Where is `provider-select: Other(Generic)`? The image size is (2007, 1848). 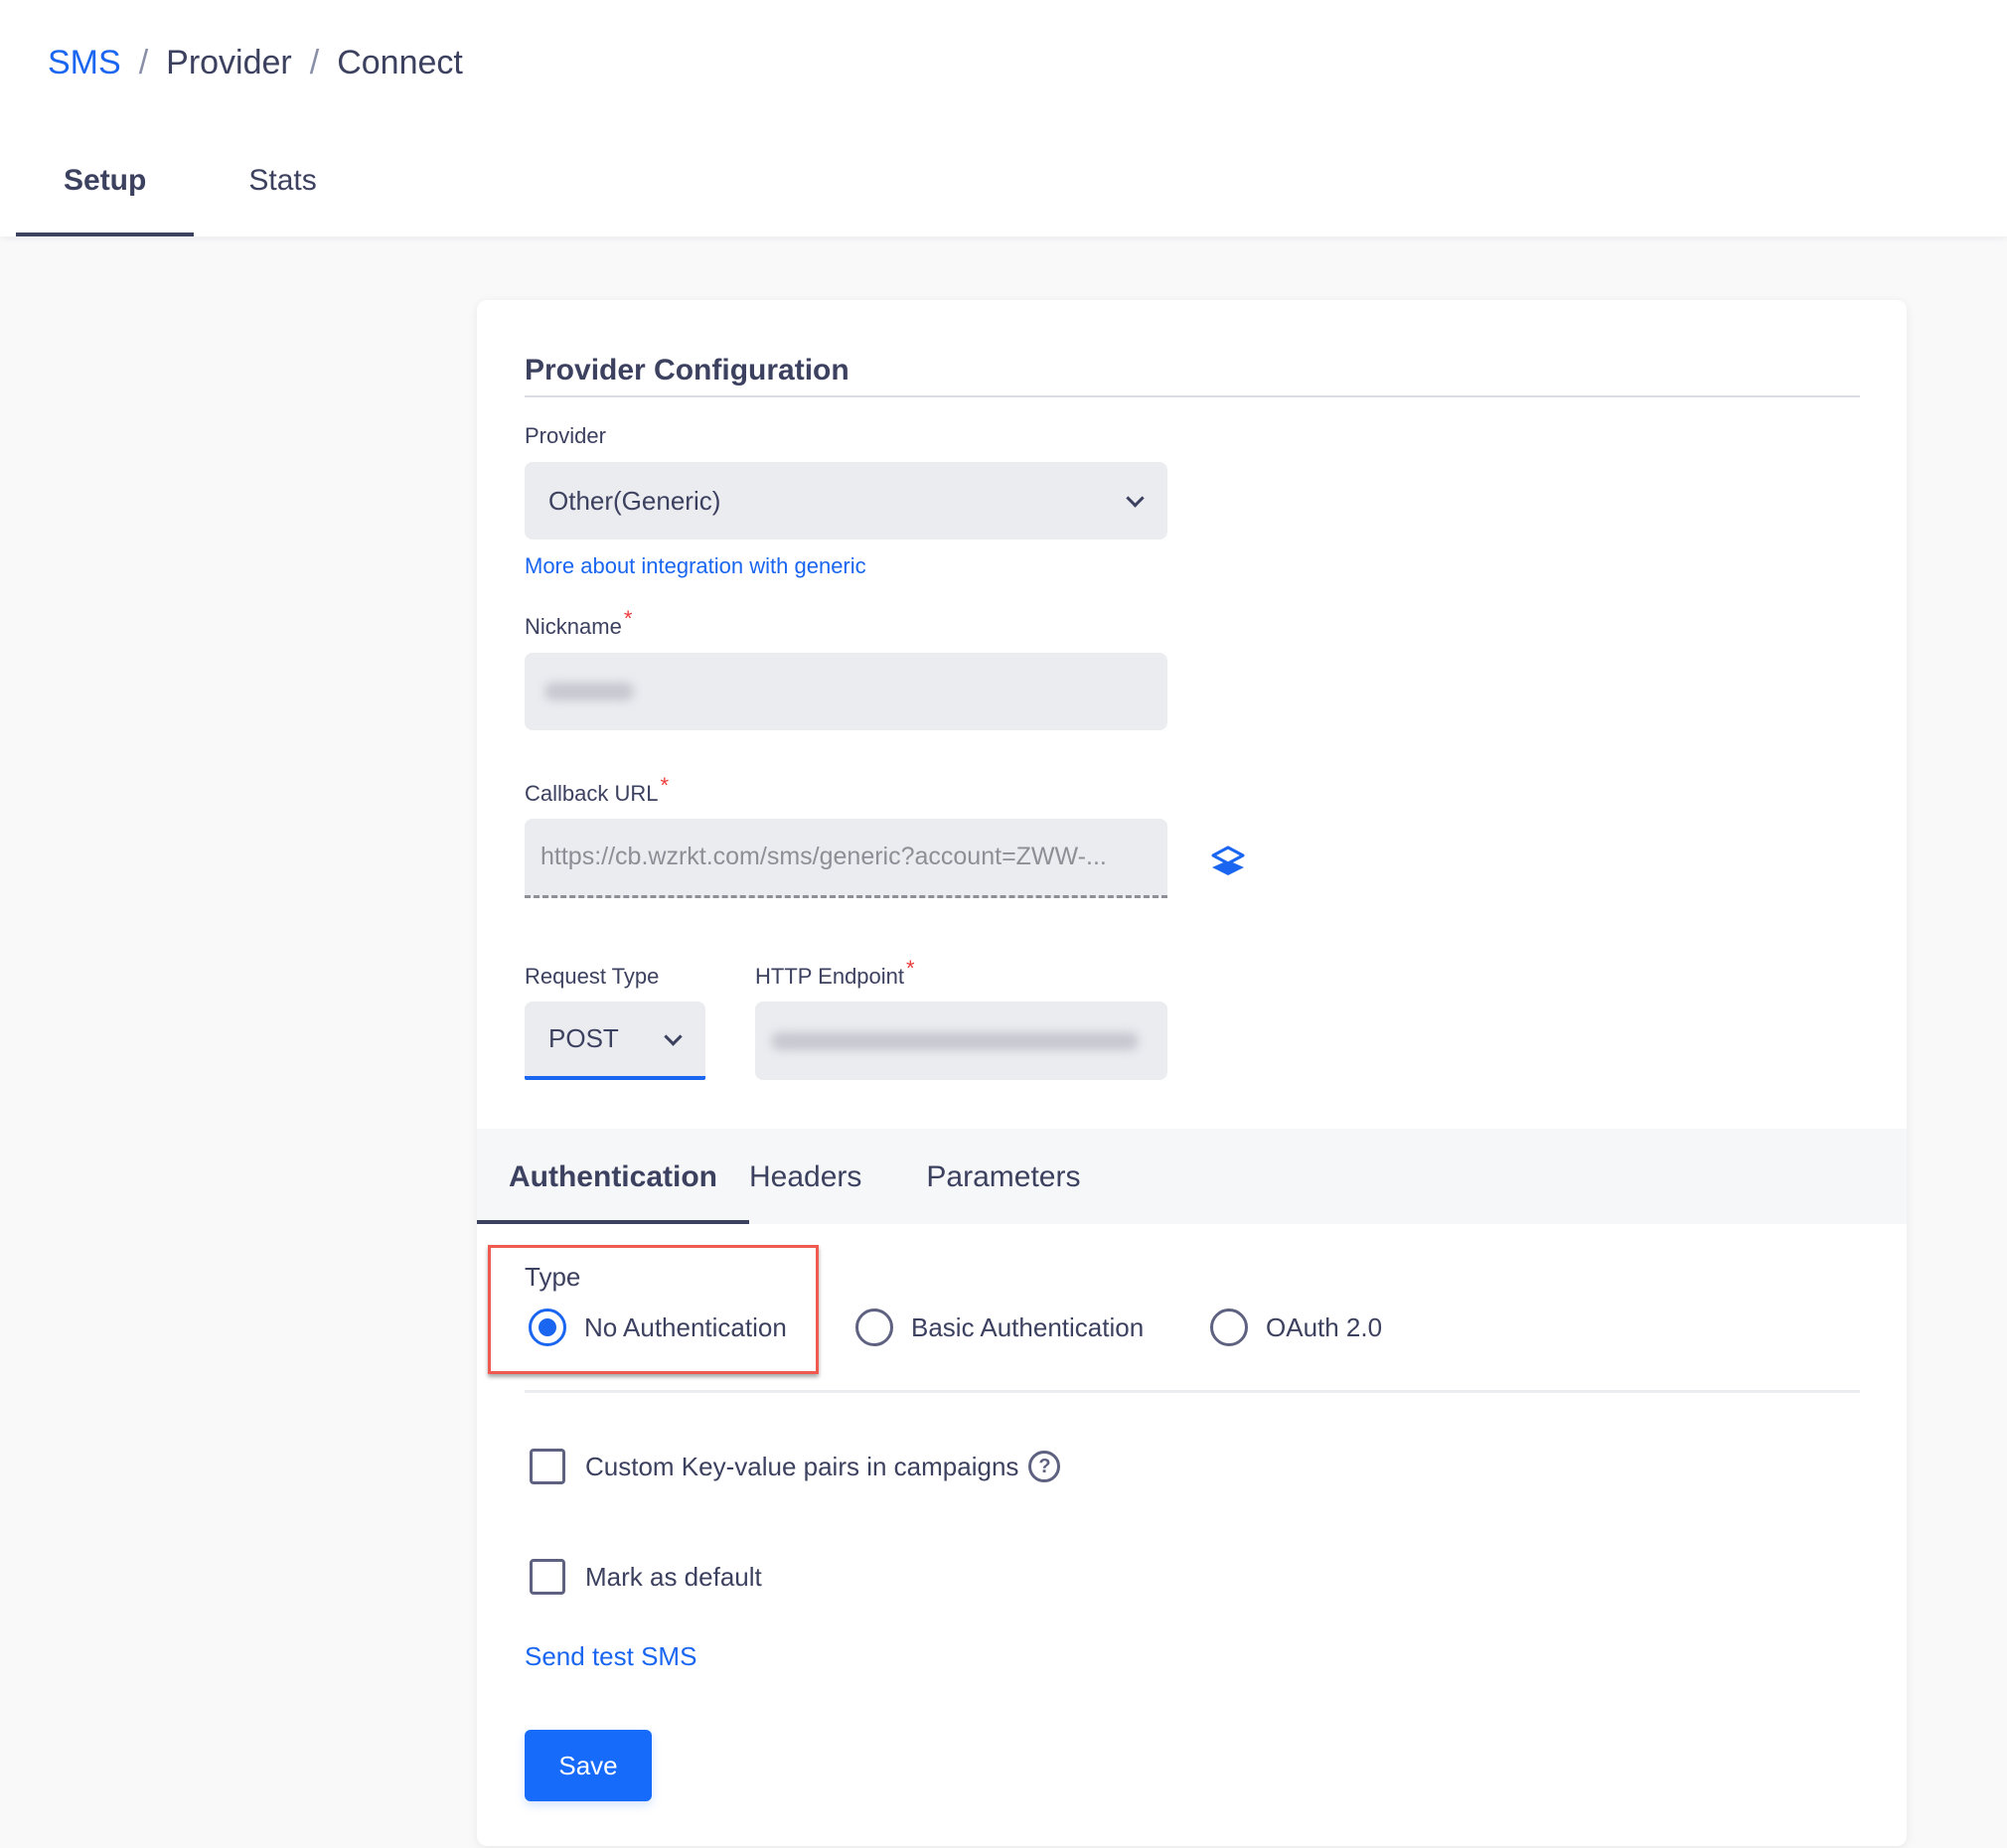 provider-select: Other(Generic) is located at coordinates (846, 501).